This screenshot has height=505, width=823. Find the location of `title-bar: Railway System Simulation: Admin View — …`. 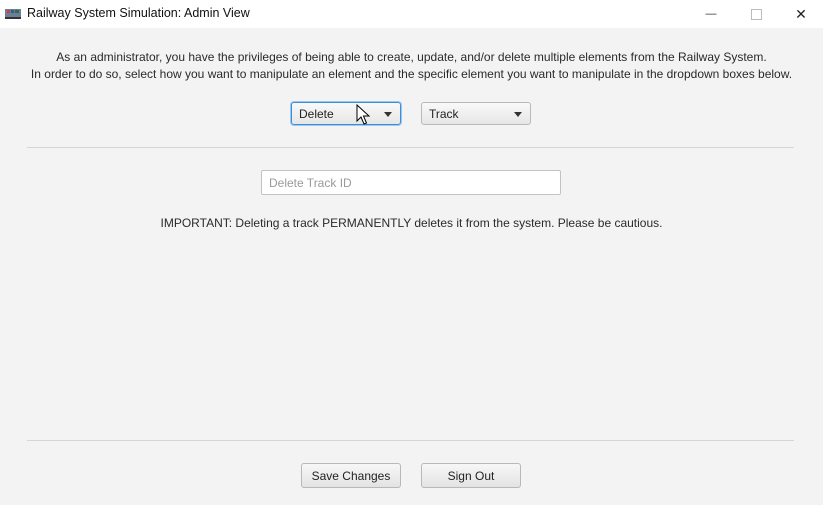

title-bar: Railway System Simulation: Admin View — … is located at coordinates (411, 14).